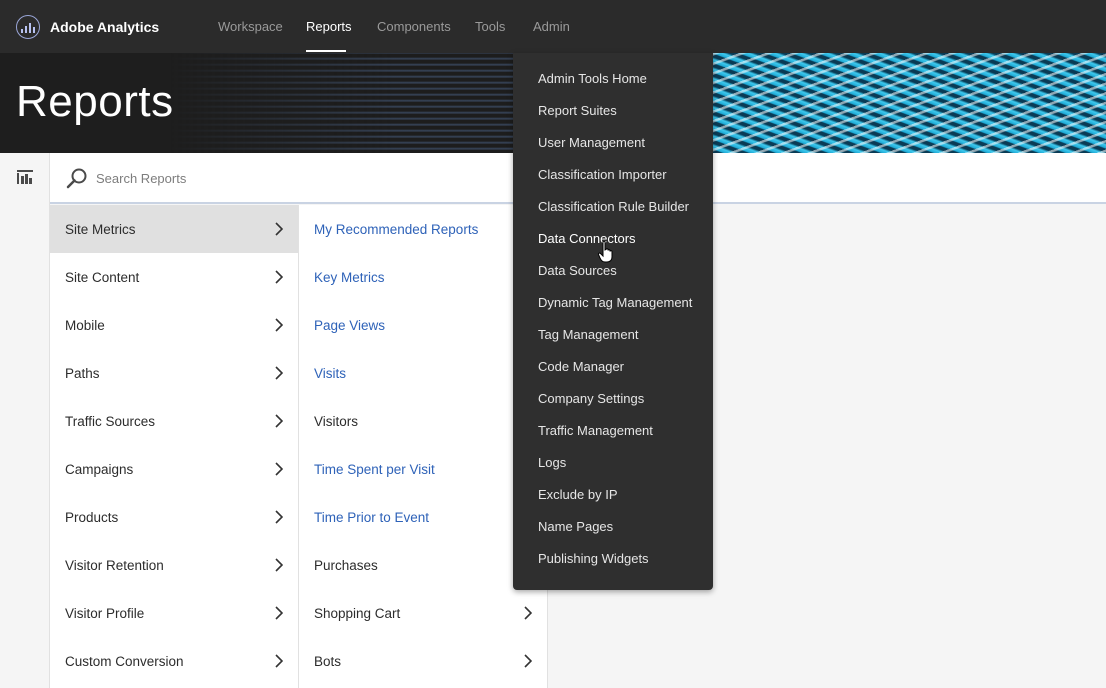  Describe the element at coordinates (105, 613) in the screenshot. I see `category-label: Visitor Profile` at that location.